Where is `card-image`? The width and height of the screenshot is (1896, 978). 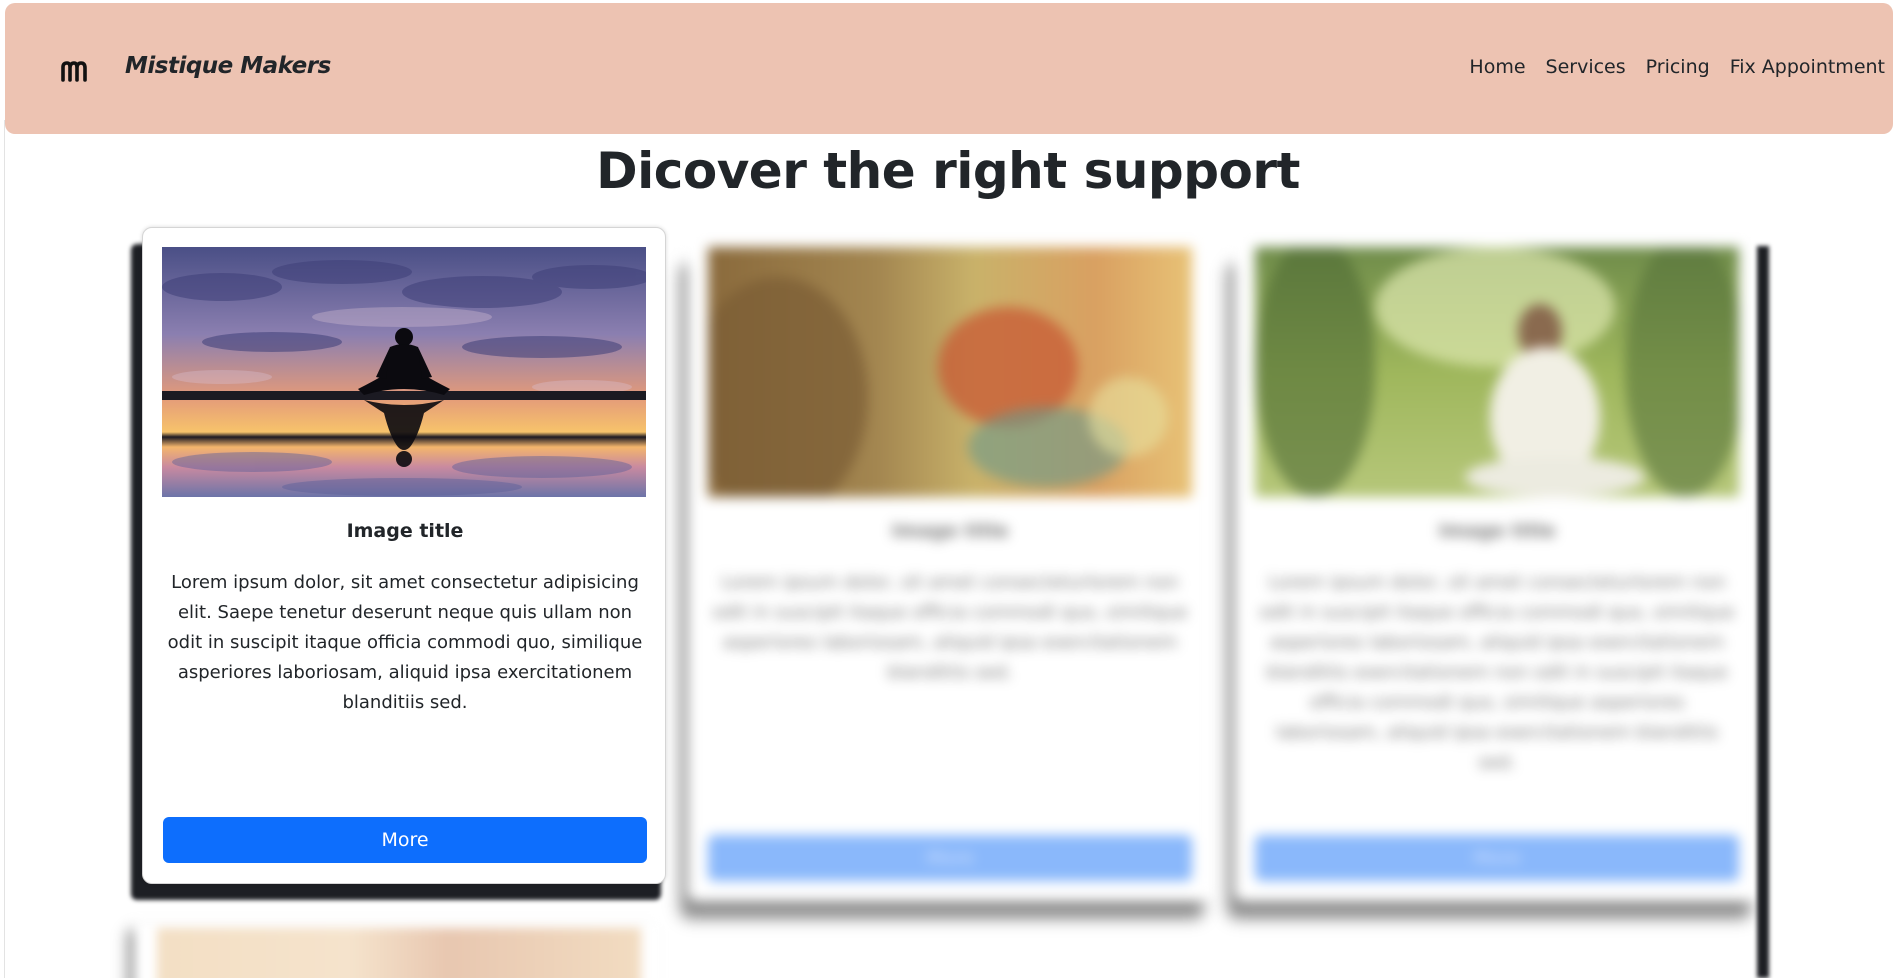 card-image is located at coordinates (399, 953).